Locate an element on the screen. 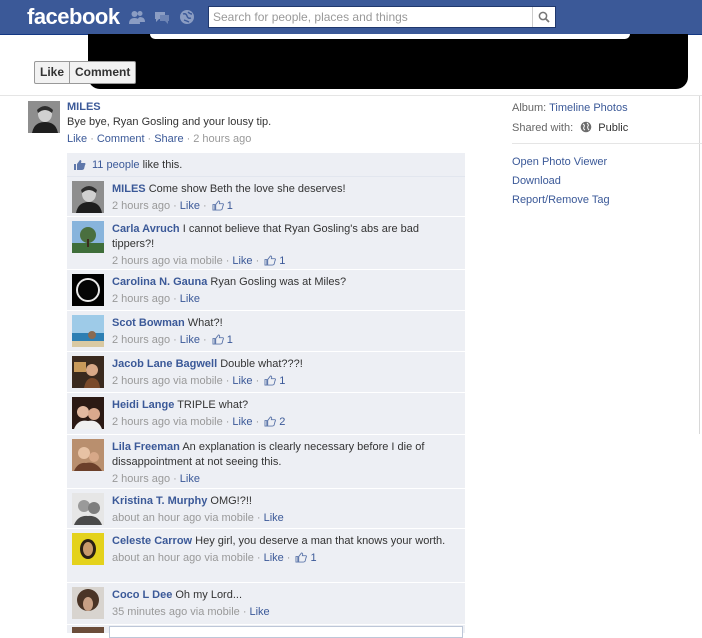  open-photo-viewer-link: Open Photo Viewer is located at coordinates (559, 162).